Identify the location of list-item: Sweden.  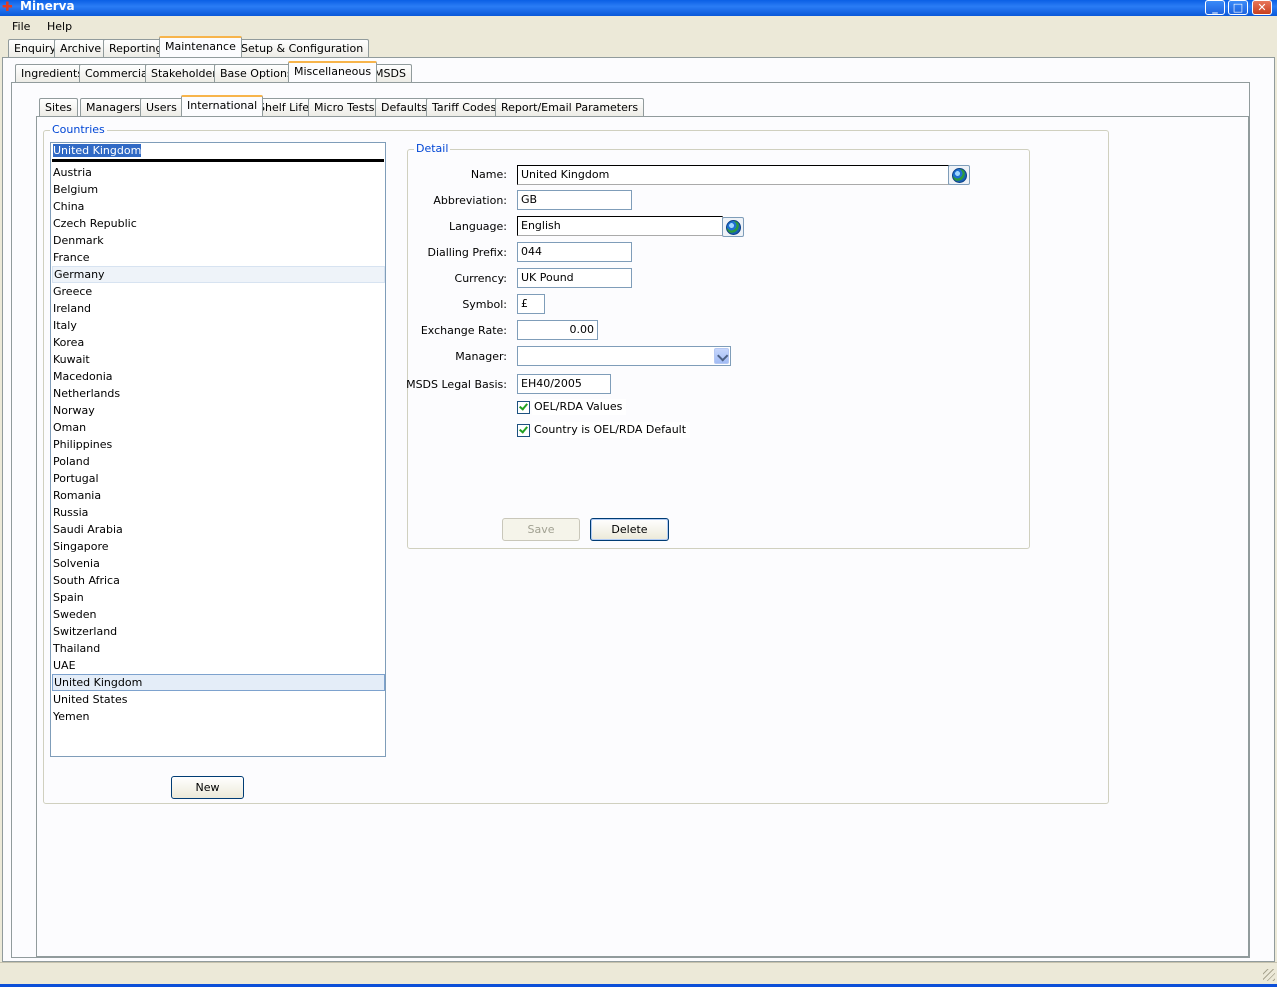
(218, 614).